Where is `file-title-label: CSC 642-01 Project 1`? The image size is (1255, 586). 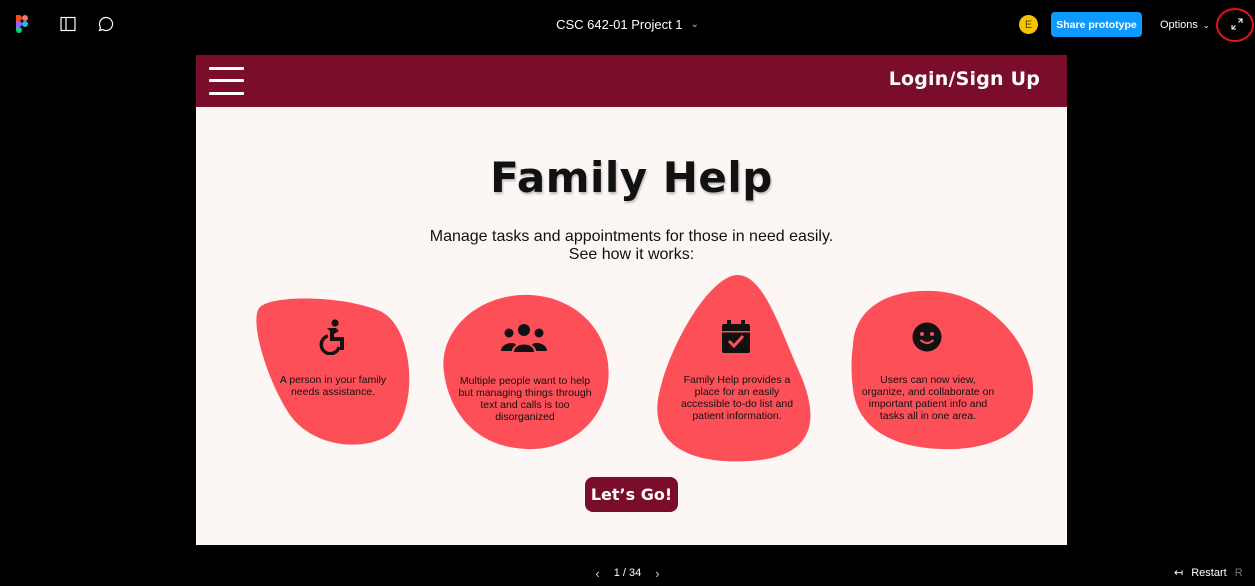
file-title-label: CSC 642-01 Project 1 is located at coordinates (619, 24).